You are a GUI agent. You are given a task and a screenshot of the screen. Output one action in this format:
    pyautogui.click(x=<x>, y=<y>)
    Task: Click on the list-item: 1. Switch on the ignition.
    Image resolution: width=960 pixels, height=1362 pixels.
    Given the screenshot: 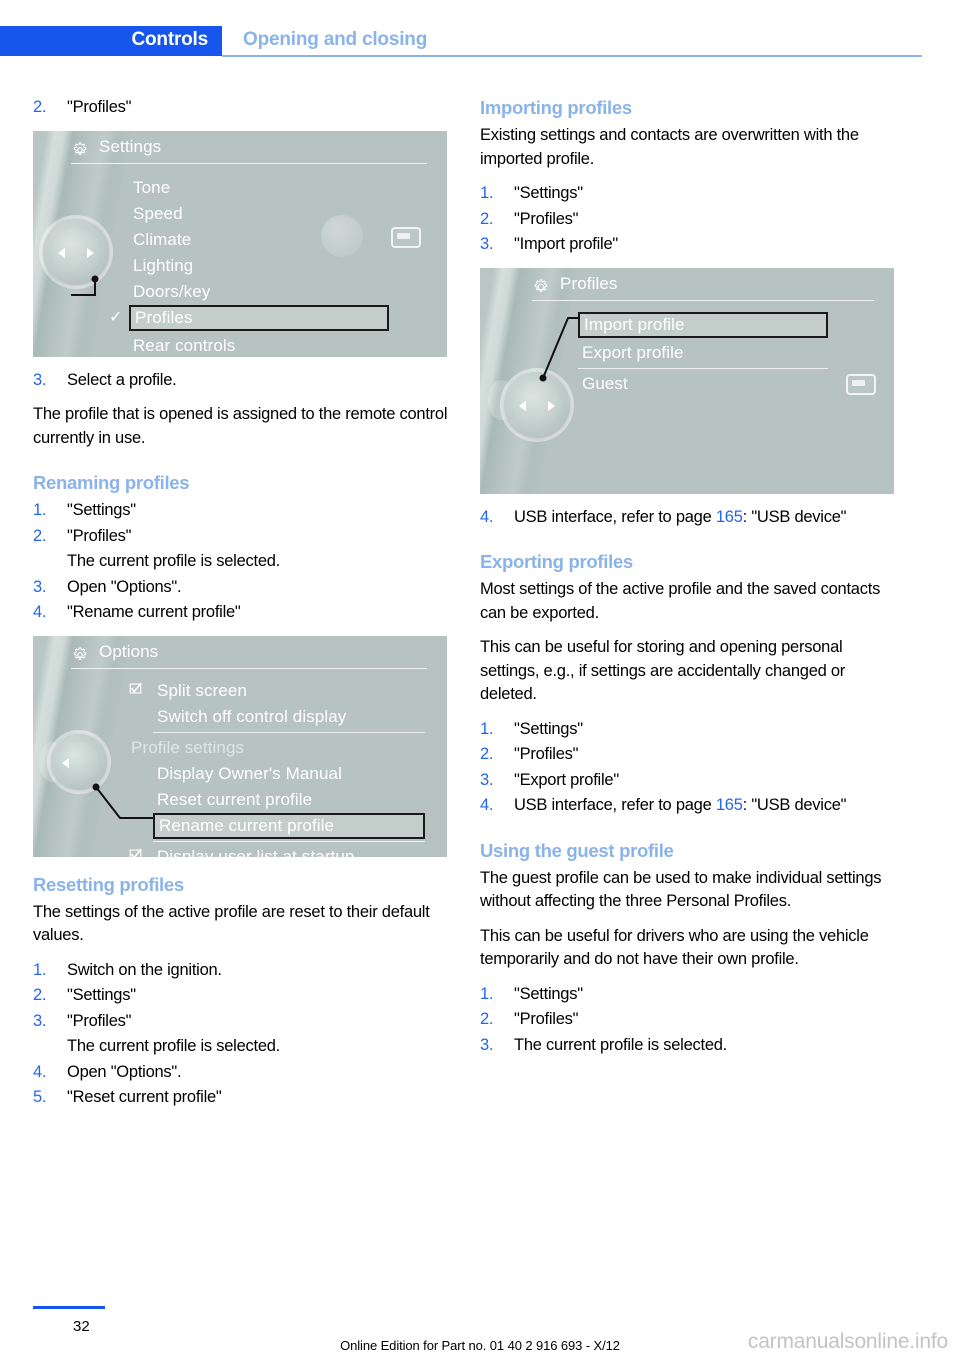 What is the action you would take?
    pyautogui.click(x=241, y=971)
    